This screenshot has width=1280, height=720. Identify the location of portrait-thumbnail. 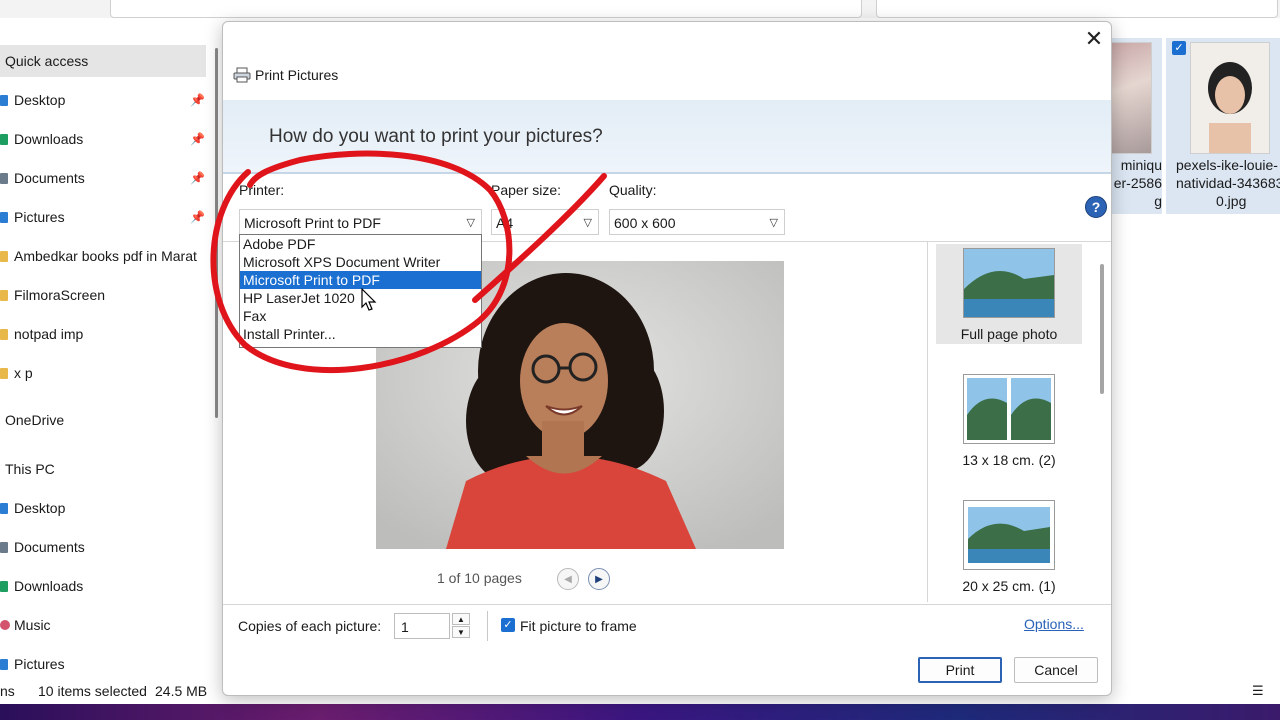
(1230, 98).